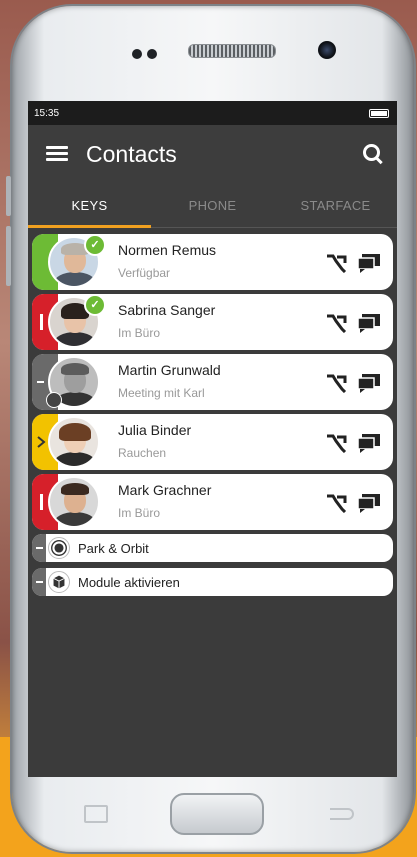 The width and height of the screenshot is (417, 857). Describe the element at coordinates (131, 153) in the screenshot. I see `page-title: Contacts` at that location.